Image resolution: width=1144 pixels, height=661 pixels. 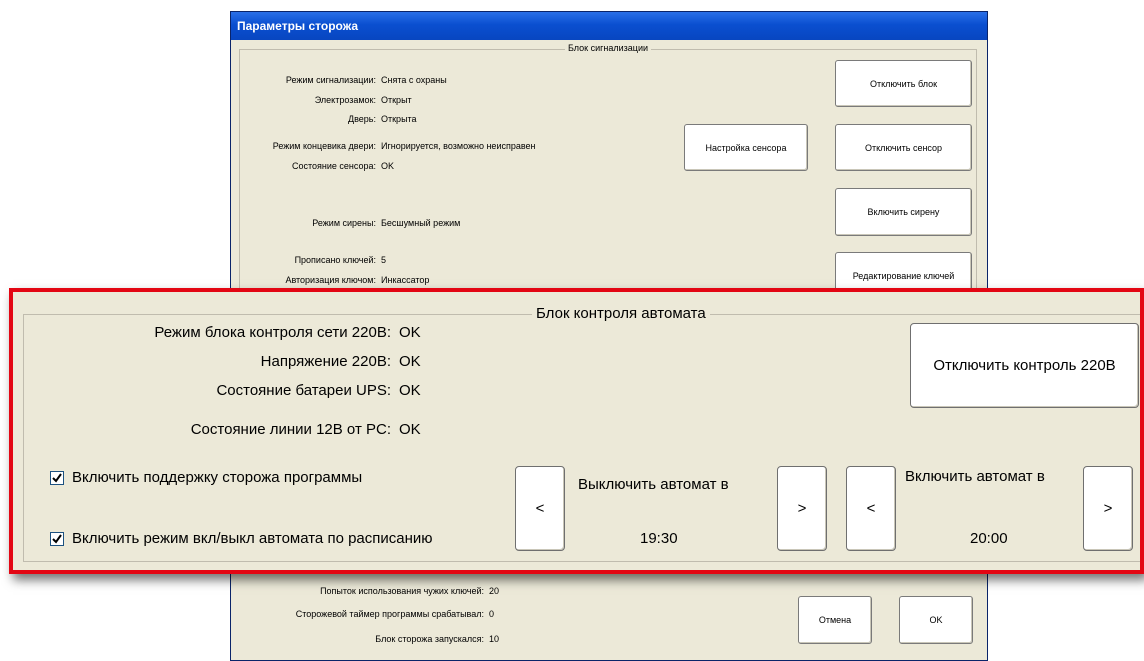 What do you see at coordinates (458, 146) in the screenshot?
I see `door-switch-value: Игнорируется, возможно неисправен` at bounding box center [458, 146].